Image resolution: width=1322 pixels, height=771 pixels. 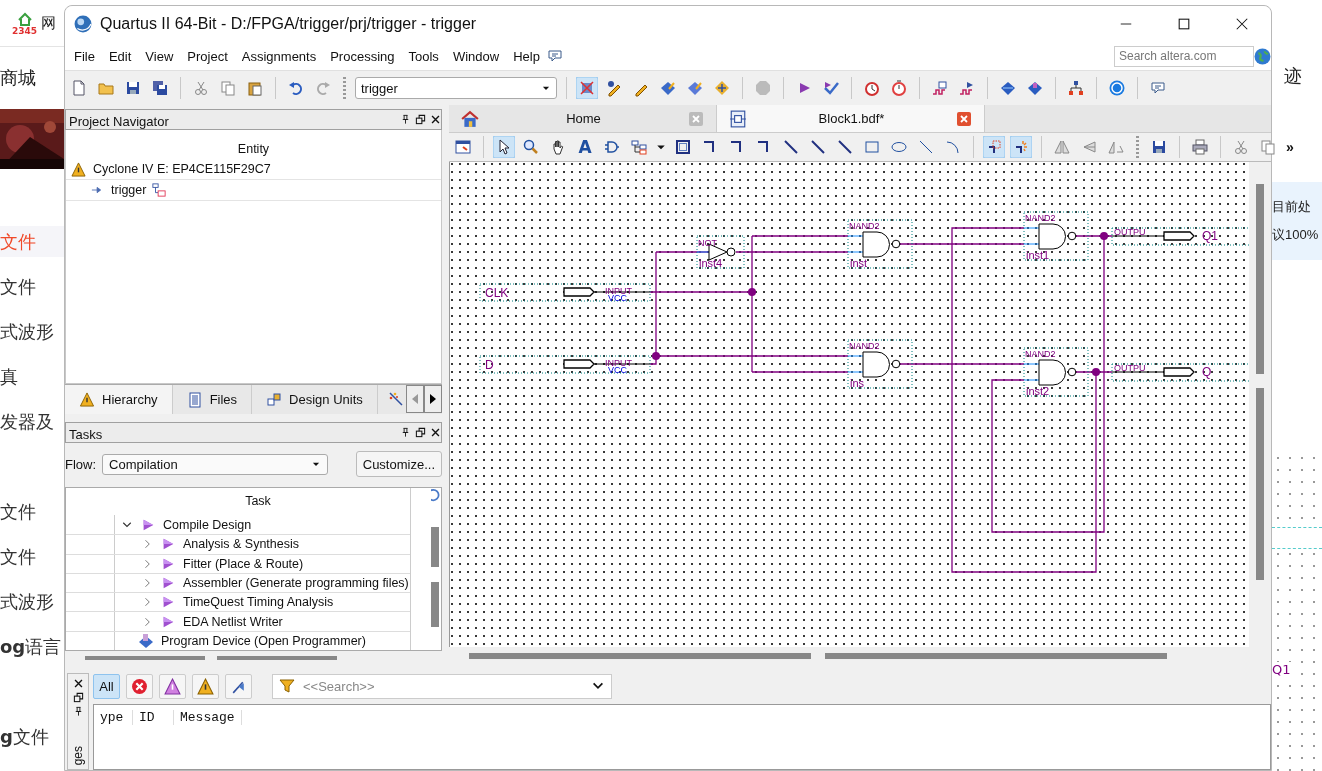 I want to click on programmer-icon, so click(x=146, y=640).